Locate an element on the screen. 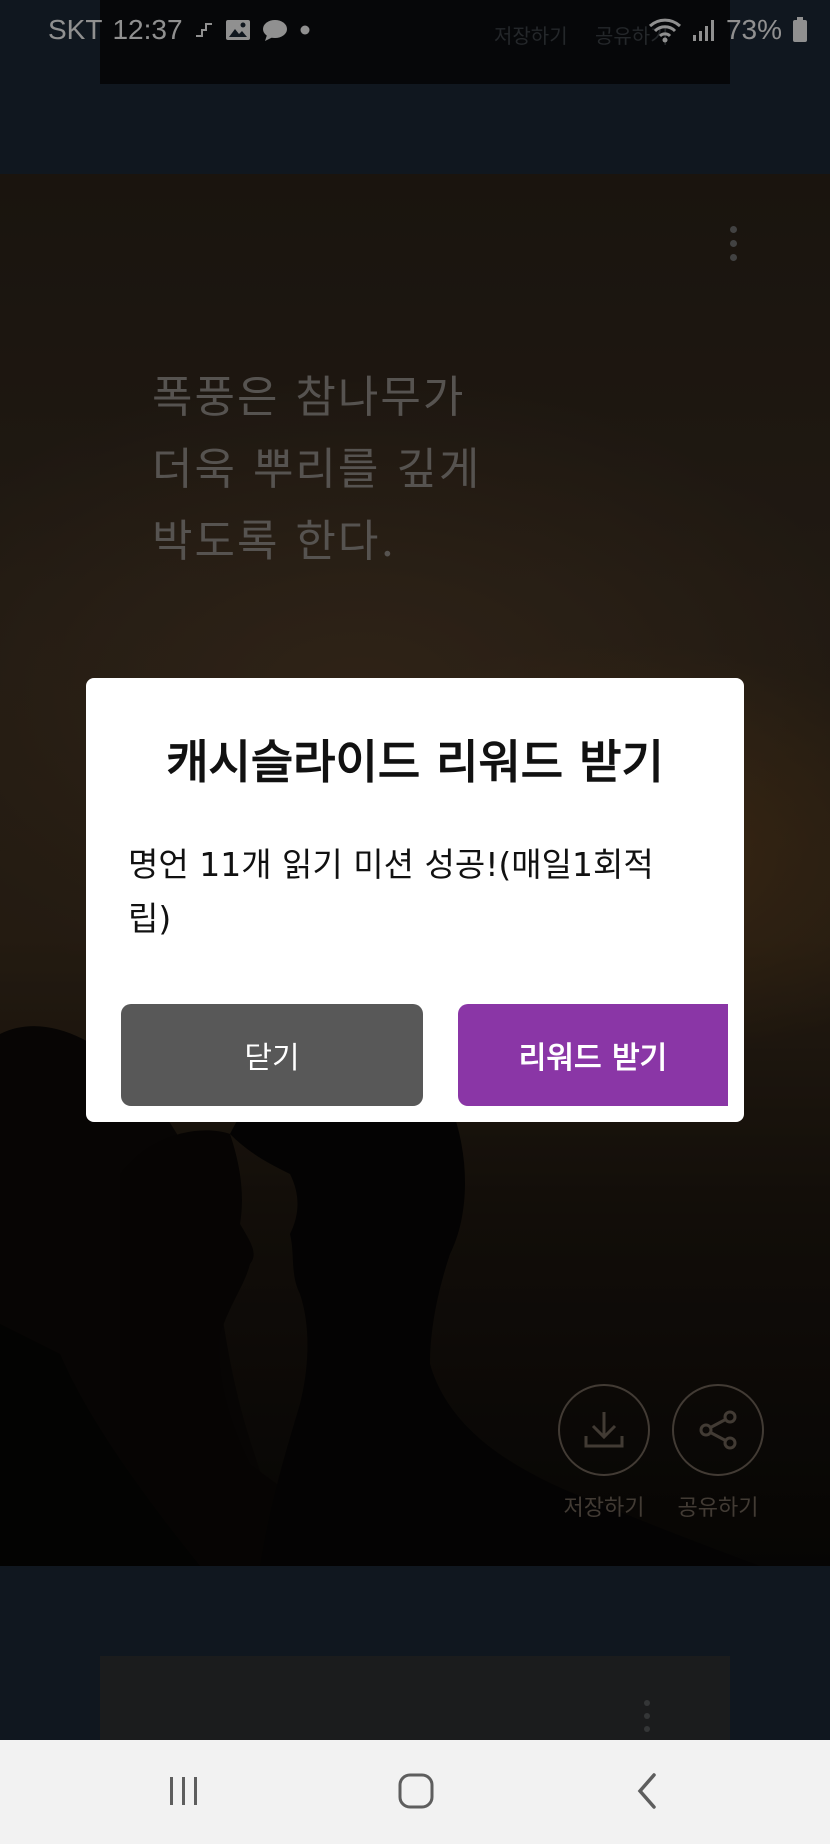  recent-apps-icon is located at coordinates (183, 1791).